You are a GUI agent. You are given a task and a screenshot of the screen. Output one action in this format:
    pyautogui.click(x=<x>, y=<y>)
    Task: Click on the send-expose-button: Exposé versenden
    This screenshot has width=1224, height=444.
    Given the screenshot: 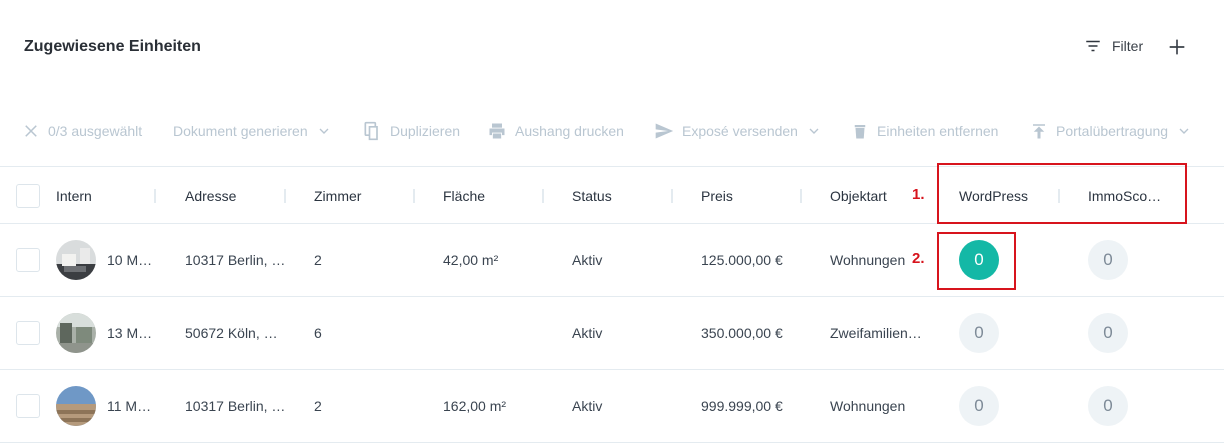 What is the action you would take?
    pyautogui.click(x=738, y=131)
    